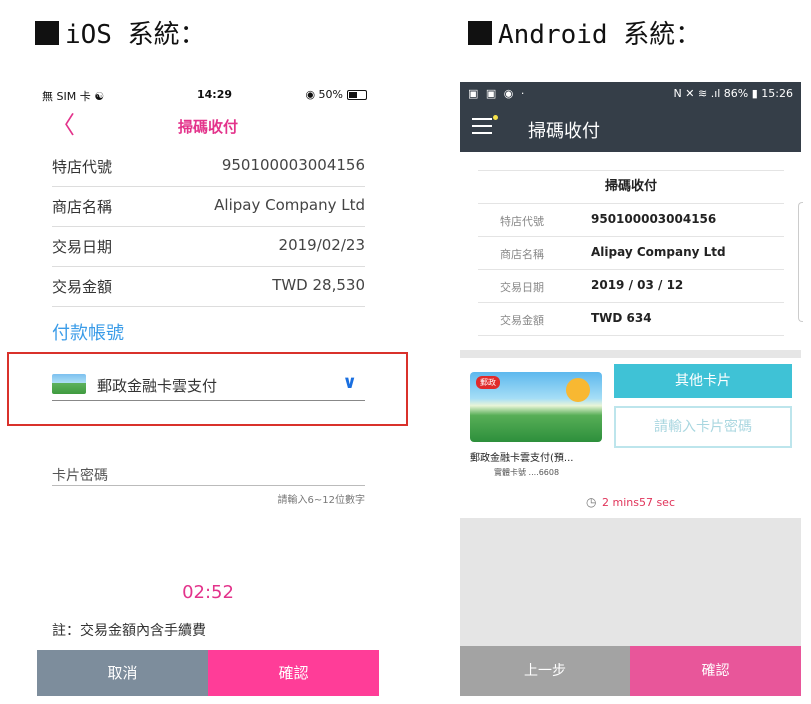  I want to click on countdown-timer: ◷ 2 mins57 sec, so click(630, 502).